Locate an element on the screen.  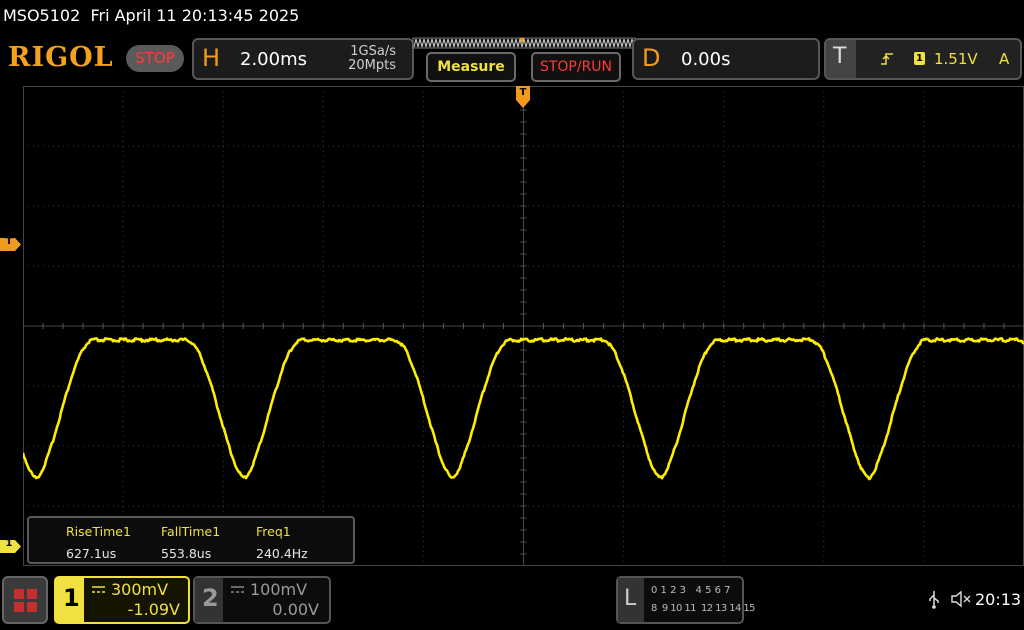
delay-value: 0.00s is located at coordinates (706, 59).